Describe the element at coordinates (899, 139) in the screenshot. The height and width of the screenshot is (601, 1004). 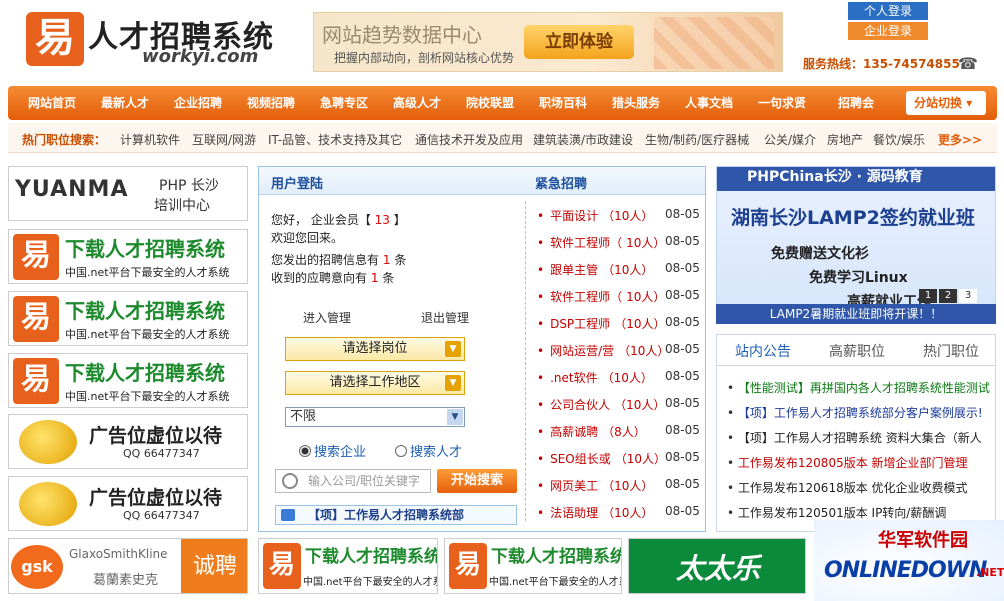
I see `hot-job-link: 餐饮/娱乐` at that location.